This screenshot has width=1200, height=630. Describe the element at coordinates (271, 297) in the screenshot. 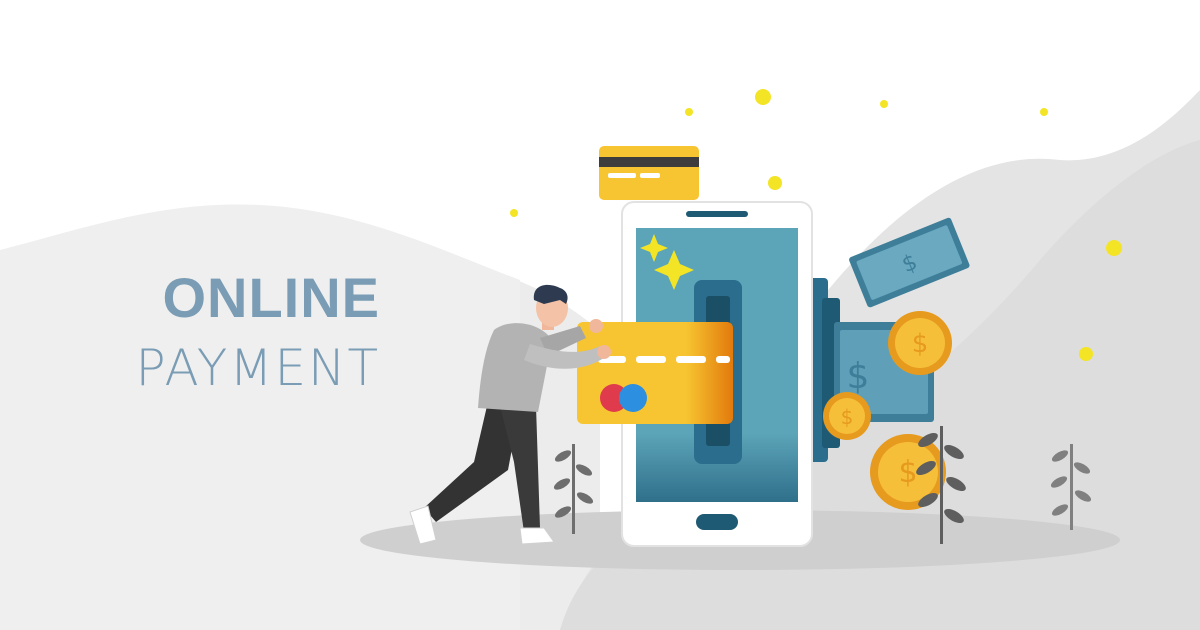

I see `title-line-primary: ONLINE` at that location.